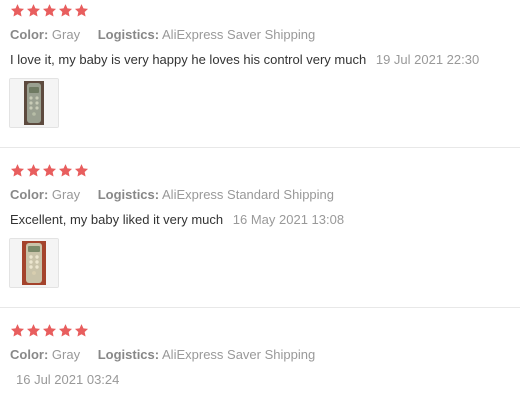 This screenshot has height=420, width=520. What do you see at coordinates (427, 59) in the screenshot?
I see `review-date: 19 Jul 2021 22:30` at bounding box center [427, 59].